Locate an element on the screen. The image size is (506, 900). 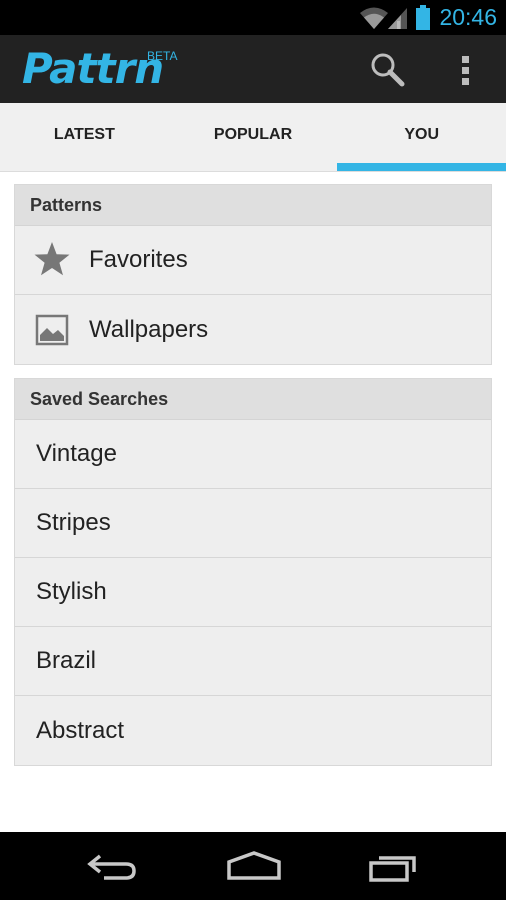
home-icon is located at coordinates (254, 865).